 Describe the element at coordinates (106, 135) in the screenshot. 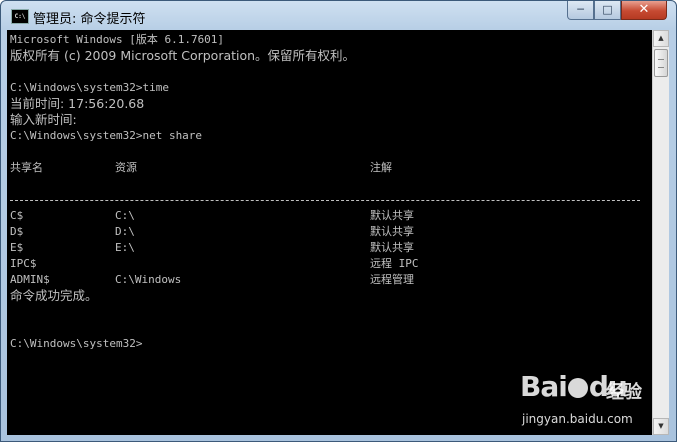

I see `net-share-command-line: C:\Windows\system32>net share` at that location.